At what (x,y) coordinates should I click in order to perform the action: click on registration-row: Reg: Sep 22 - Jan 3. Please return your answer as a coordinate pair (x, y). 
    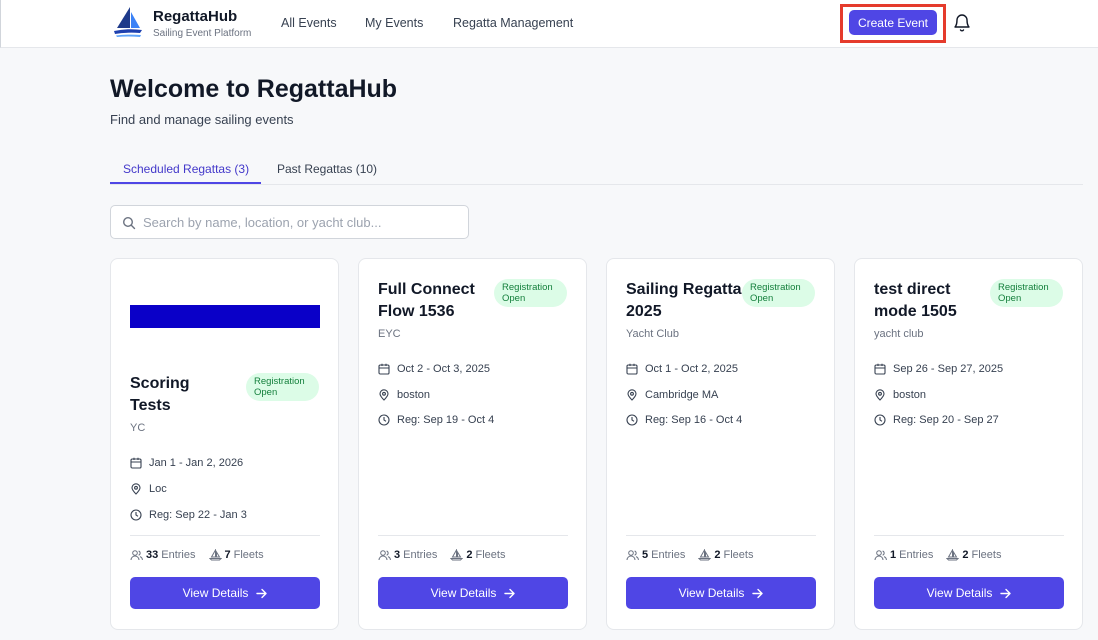
    Looking at the image, I should click on (188, 515).